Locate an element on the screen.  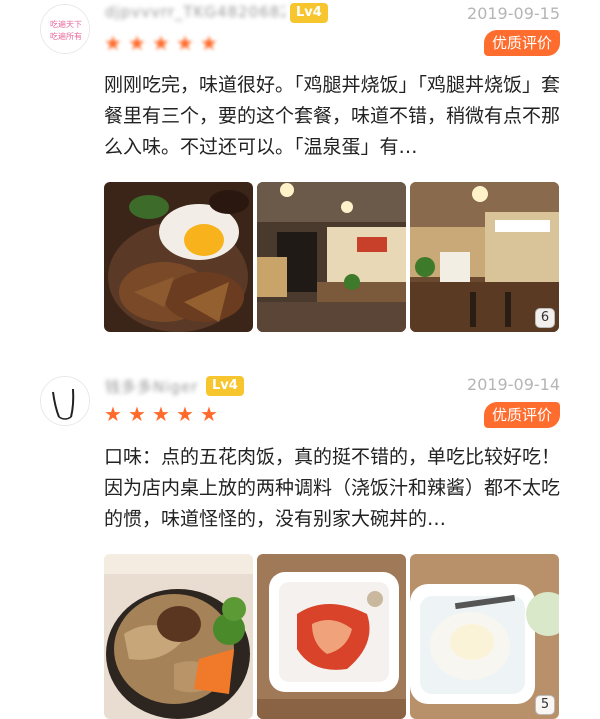
username: 钱多多Niger is located at coordinates (152, 386).